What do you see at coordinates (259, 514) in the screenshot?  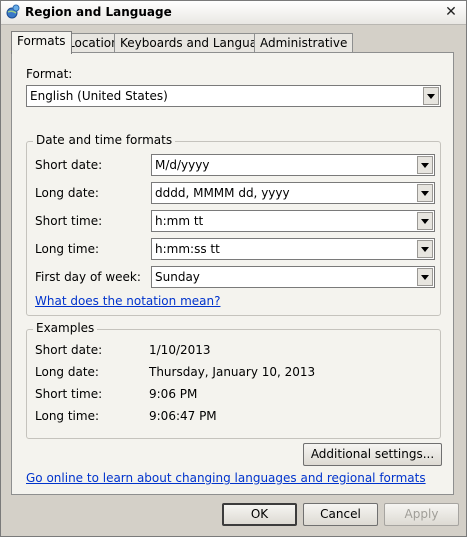 I see `ok-button: OK` at bounding box center [259, 514].